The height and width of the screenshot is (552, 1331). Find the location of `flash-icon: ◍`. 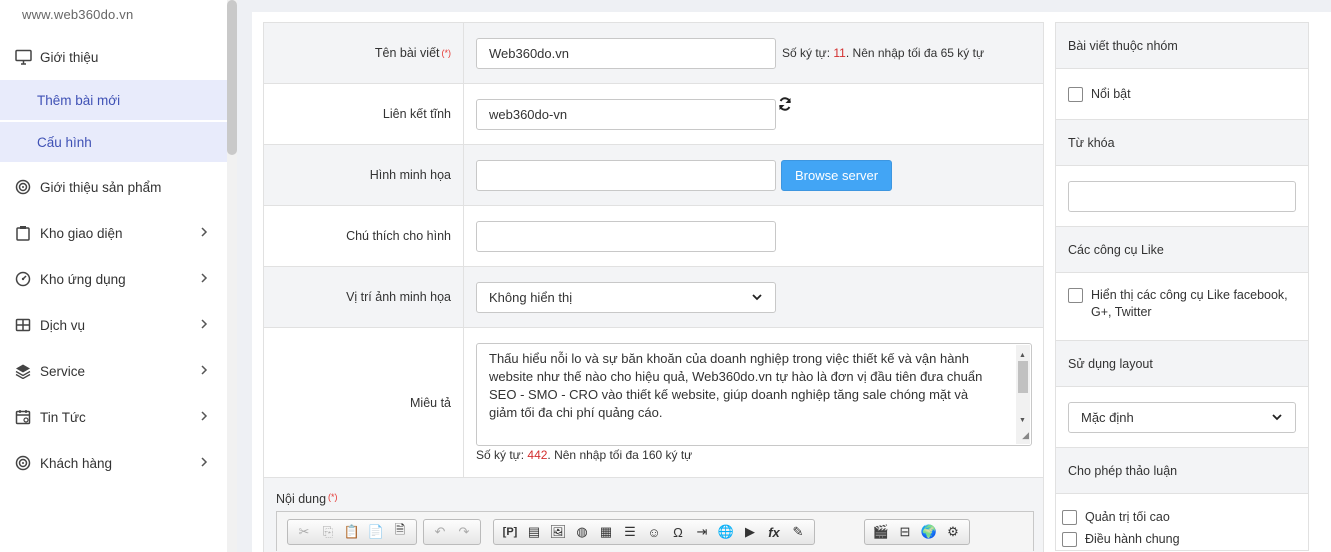

flash-icon: ◍ is located at coordinates (582, 532).